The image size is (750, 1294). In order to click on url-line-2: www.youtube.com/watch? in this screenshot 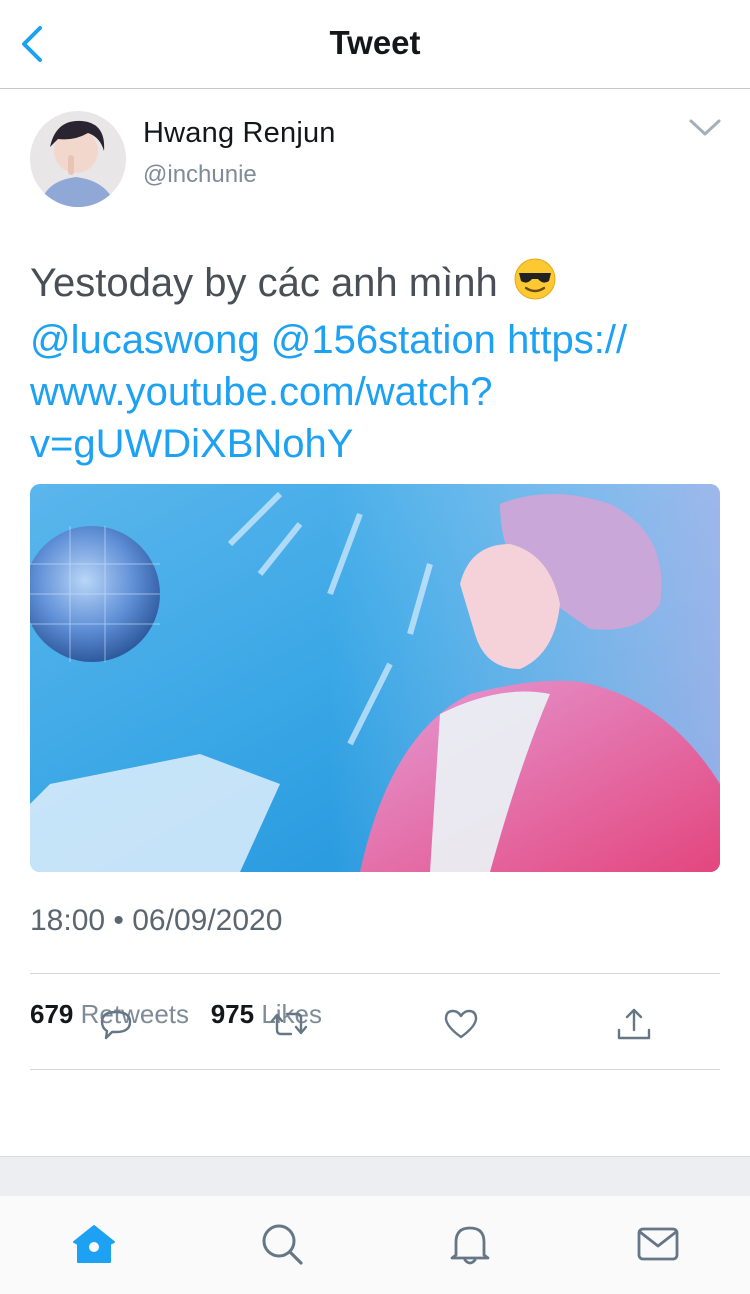, I will do `click(261, 392)`.